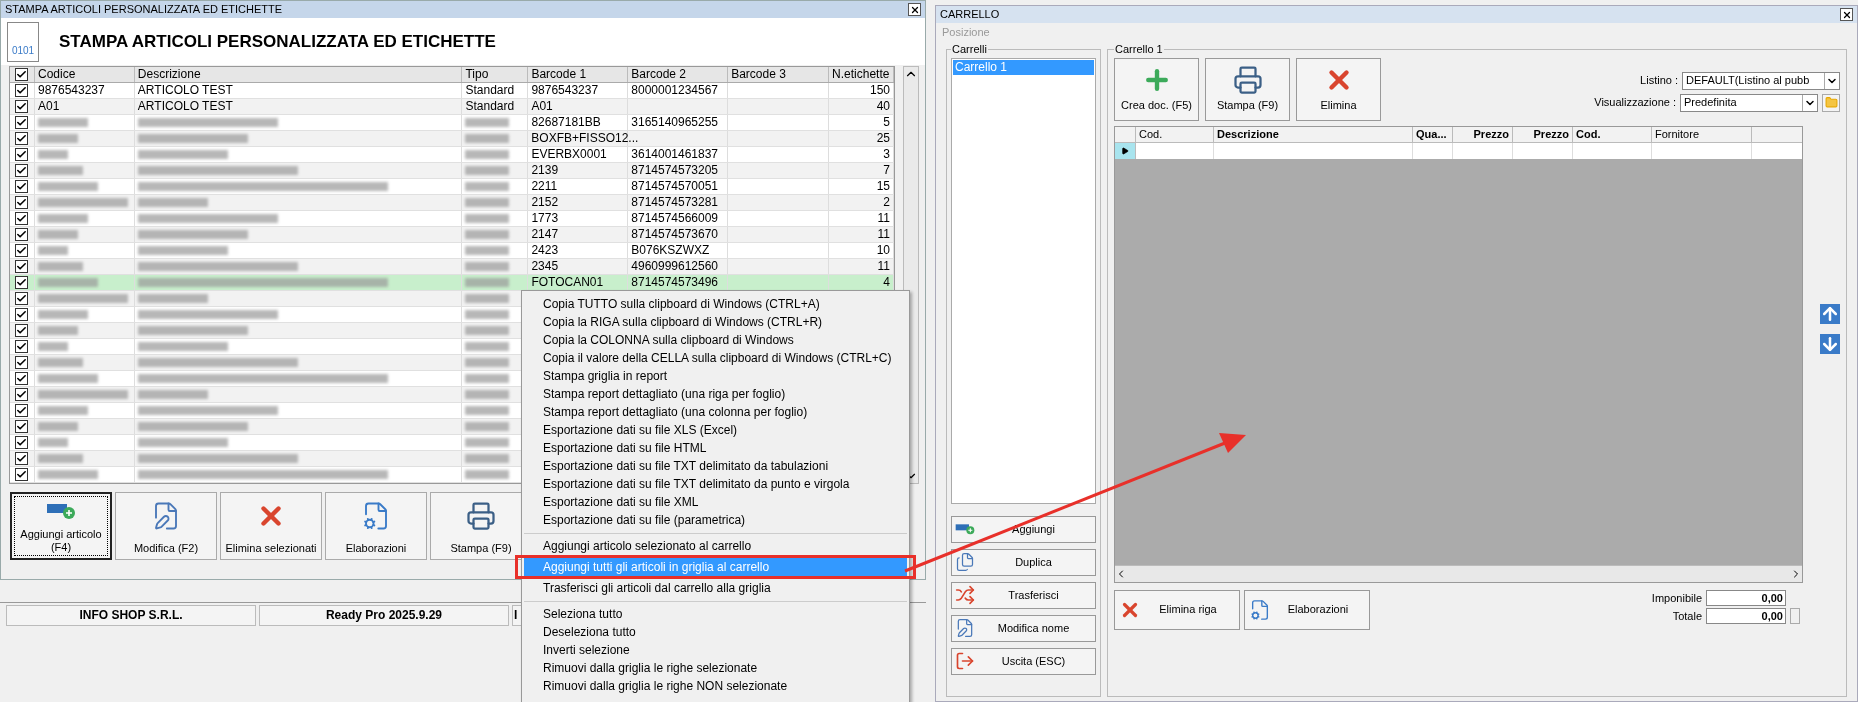 Image resolution: width=1858 pixels, height=702 pixels. I want to click on table-row: 2423 B076KSZWXZ 10, so click(452, 251).